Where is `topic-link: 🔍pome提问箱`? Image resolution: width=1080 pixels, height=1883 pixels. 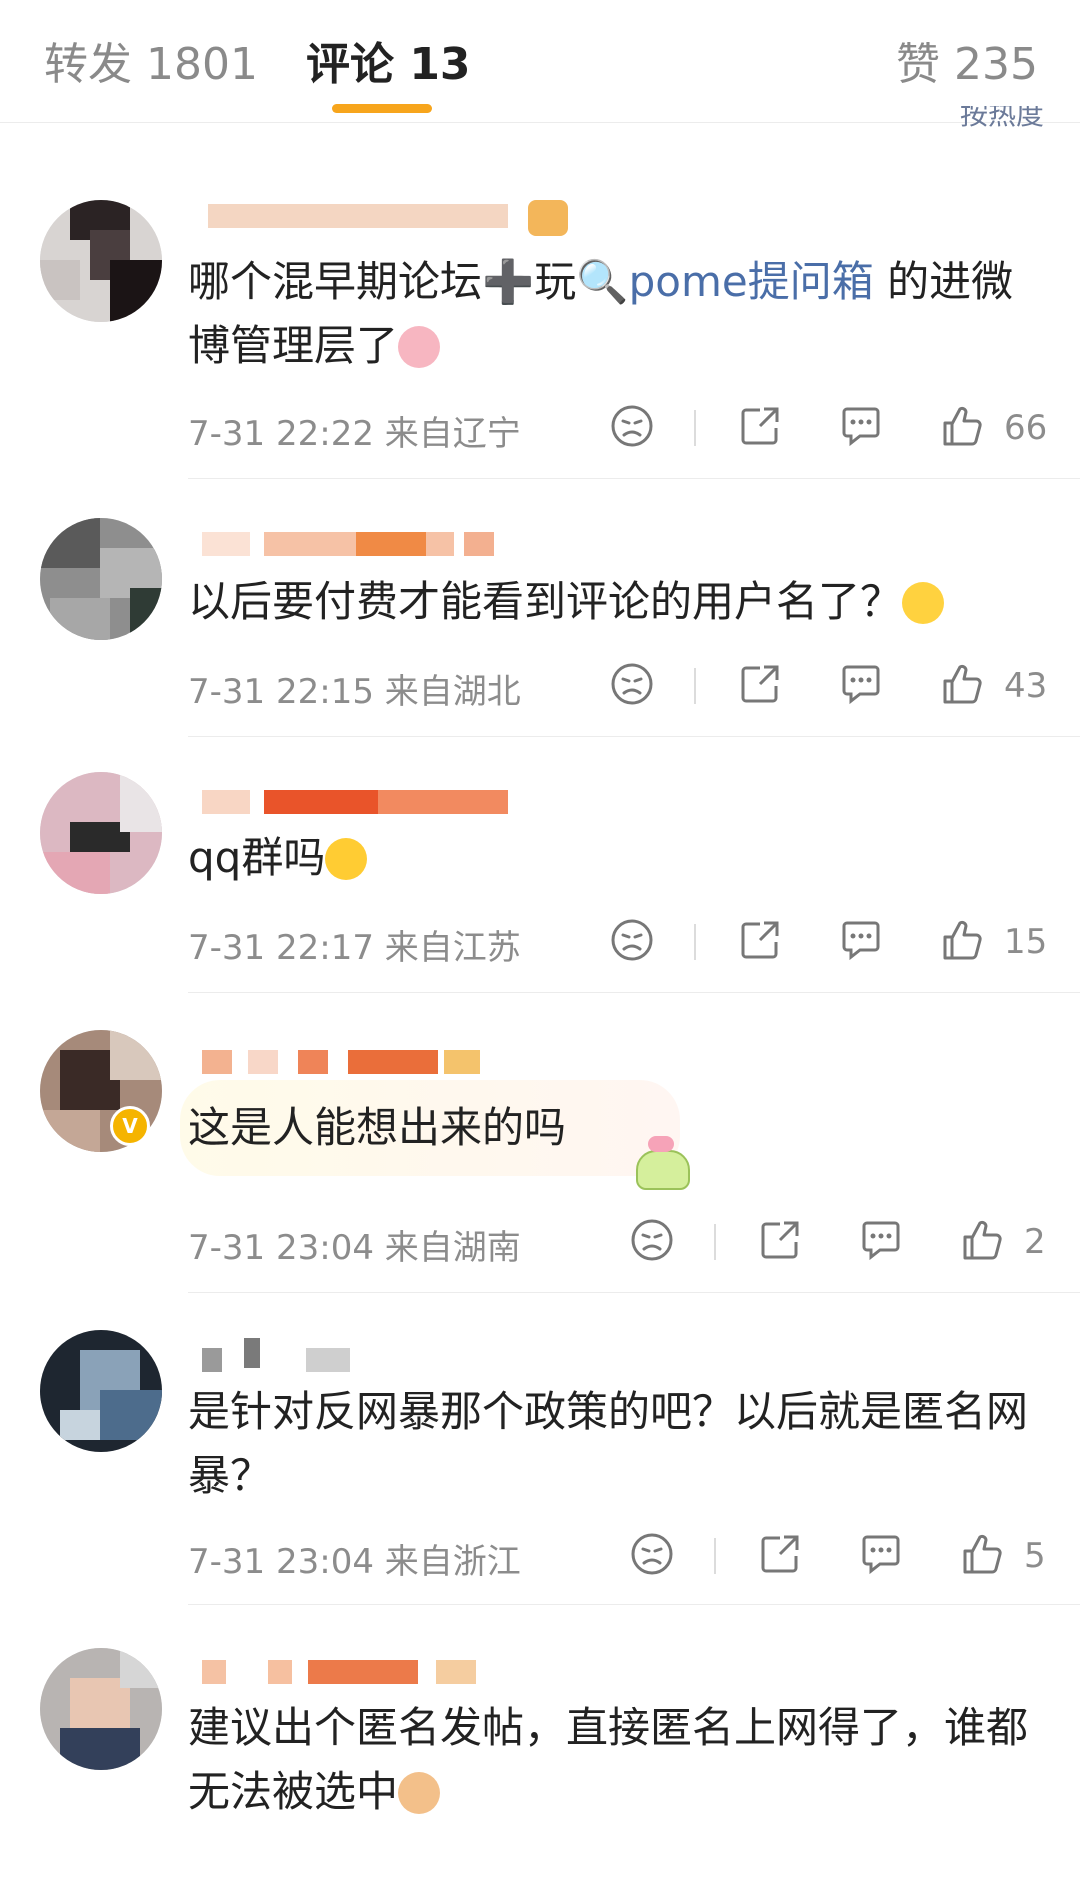 topic-link: 🔍pome提问箱 is located at coordinates (724, 281).